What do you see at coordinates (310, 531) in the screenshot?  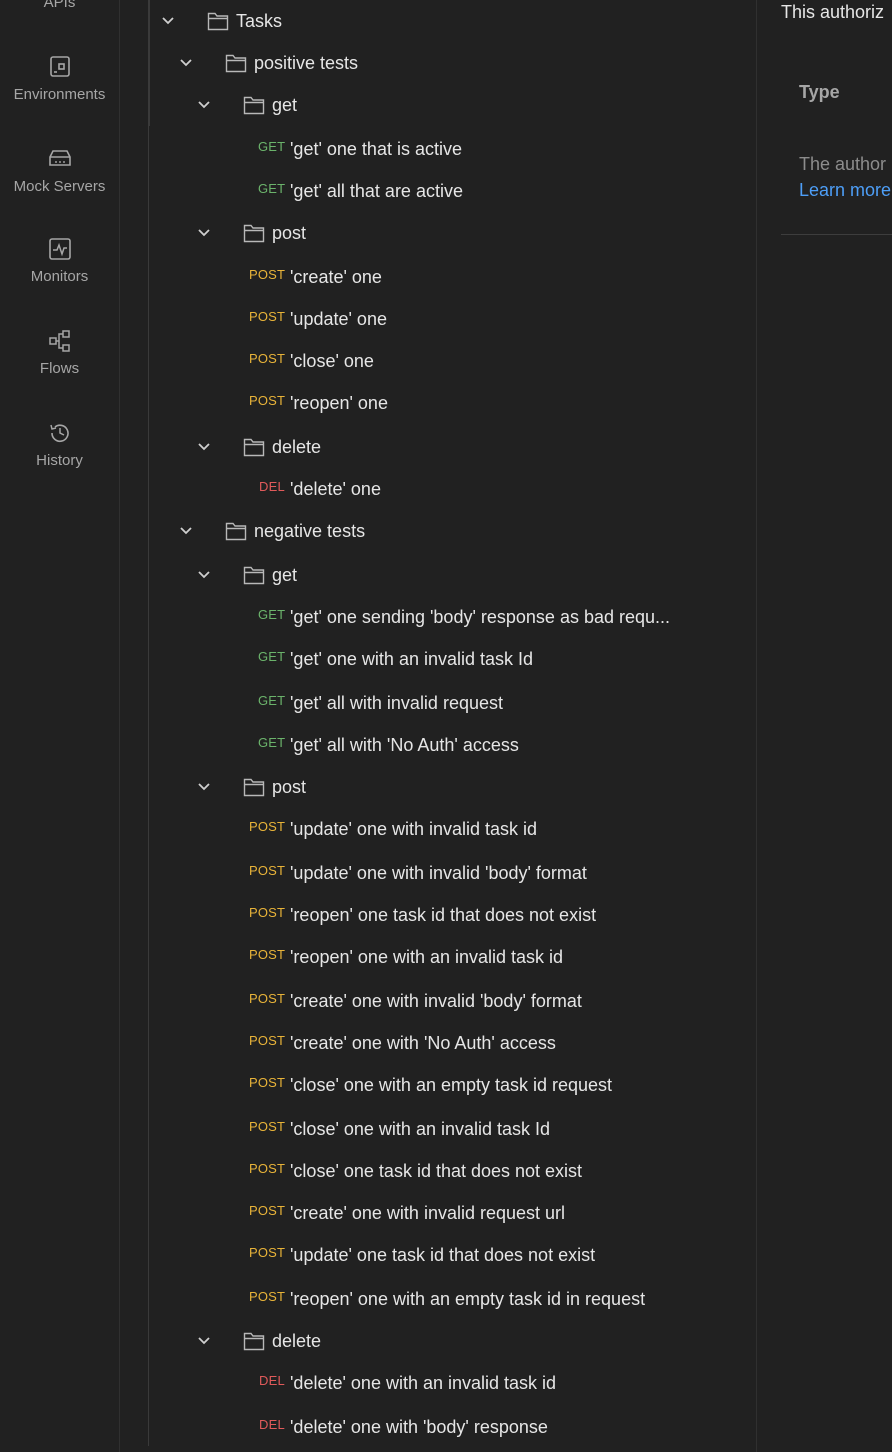 I see `folder-label: negative tests` at bounding box center [310, 531].